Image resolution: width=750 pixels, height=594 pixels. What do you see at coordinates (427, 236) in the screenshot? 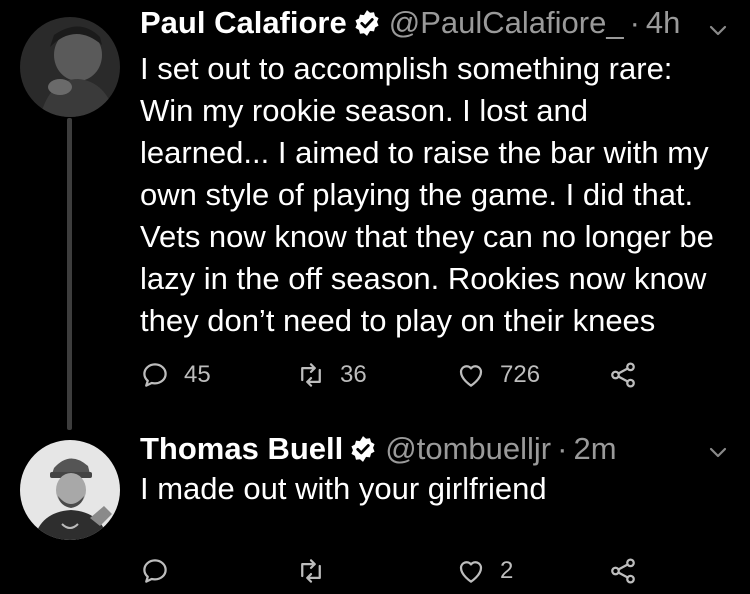
I see `tweet-text-line: Vets now know that they can no longer be` at bounding box center [427, 236].